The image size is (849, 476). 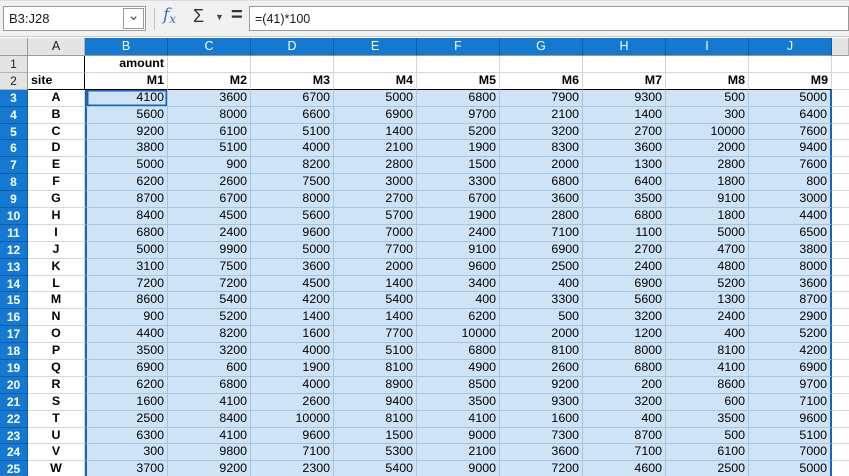 What do you see at coordinates (126, 368) in the screenshot?
I see `cell-B19: 6900` at bounding box center [126, 368].